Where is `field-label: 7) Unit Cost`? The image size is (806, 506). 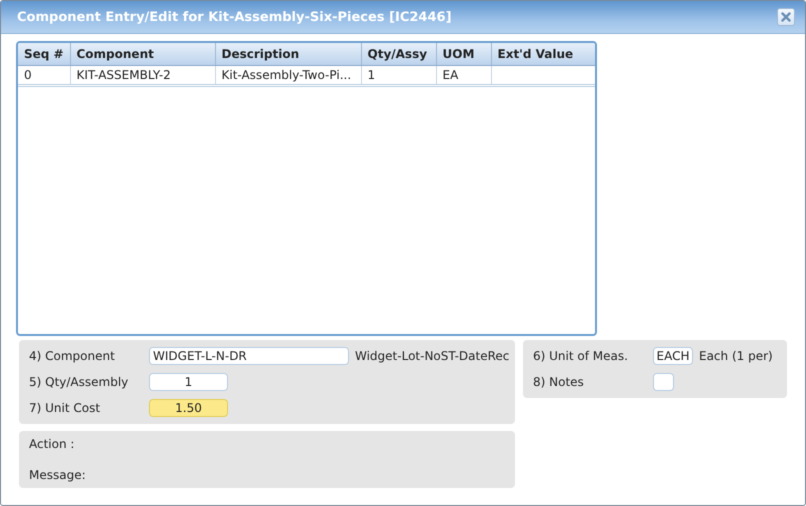 field-label: 7) Unit Cost is located at coordinates (65, 408).